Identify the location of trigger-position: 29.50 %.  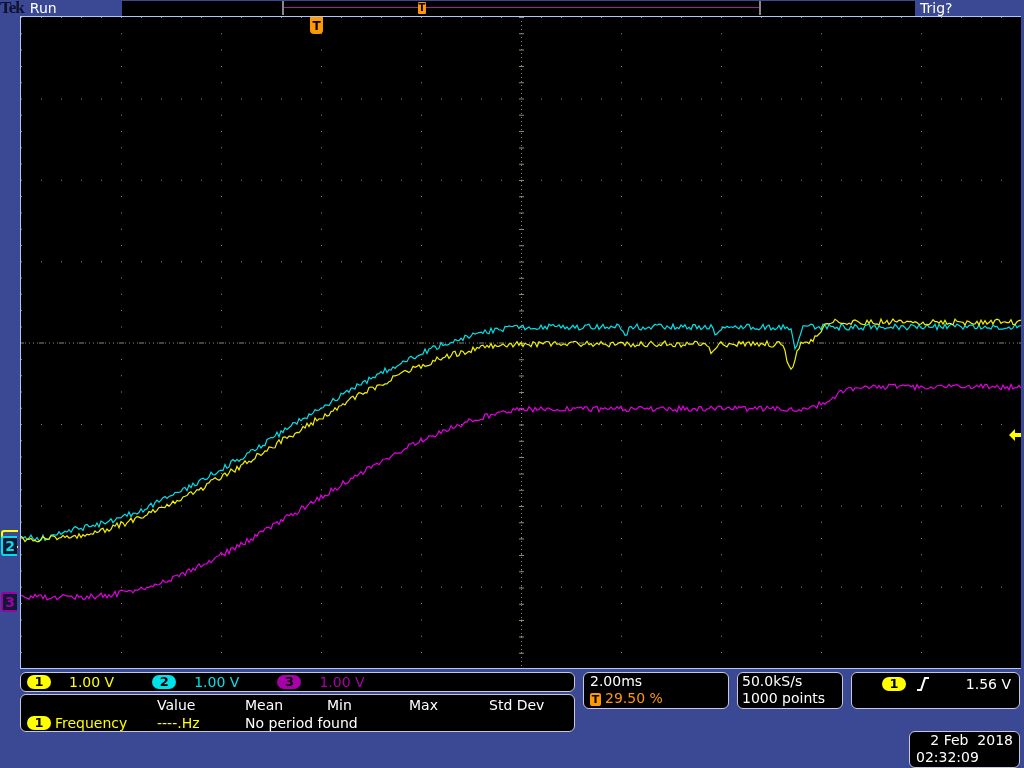
(634, 698).